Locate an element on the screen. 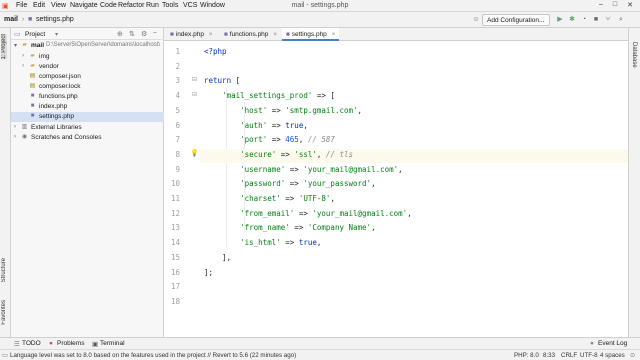 The height and width of the screenshot is (360, 640). code-line: 'password' => 'your_password', is located at coordinates (289, 185).